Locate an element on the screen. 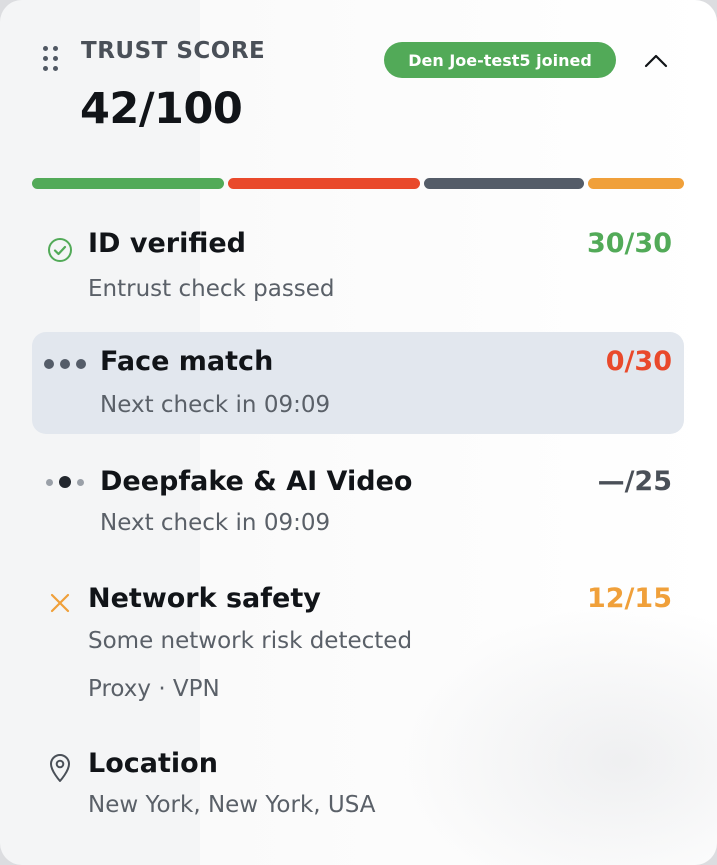 This screenshot has width=717, height=865. check-label: Location is located at coordinates (153, 763).